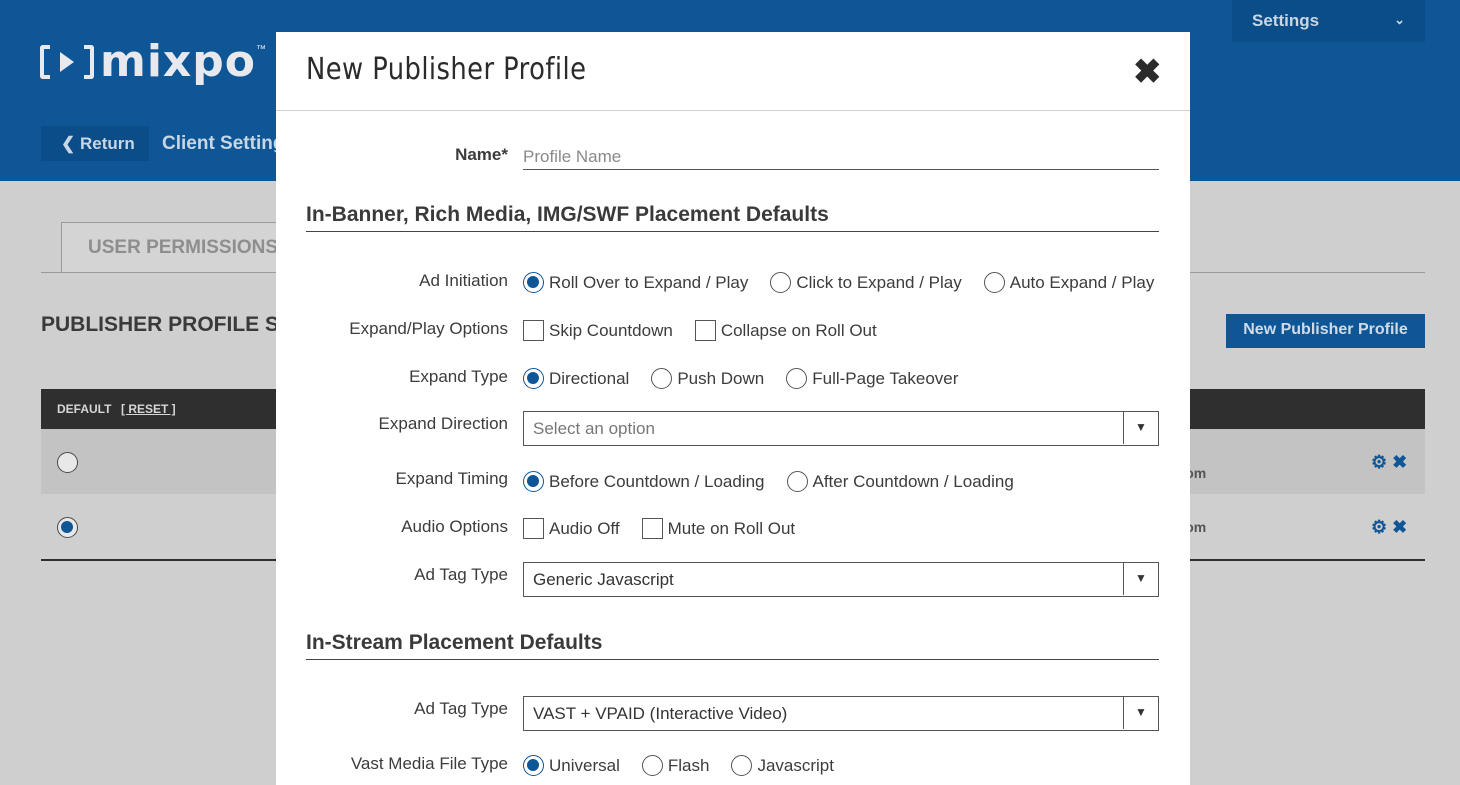 The width and height of the screenshot is (1460, 785). I want to click on reset-default-link: [ RESET ], so click(148, 409).